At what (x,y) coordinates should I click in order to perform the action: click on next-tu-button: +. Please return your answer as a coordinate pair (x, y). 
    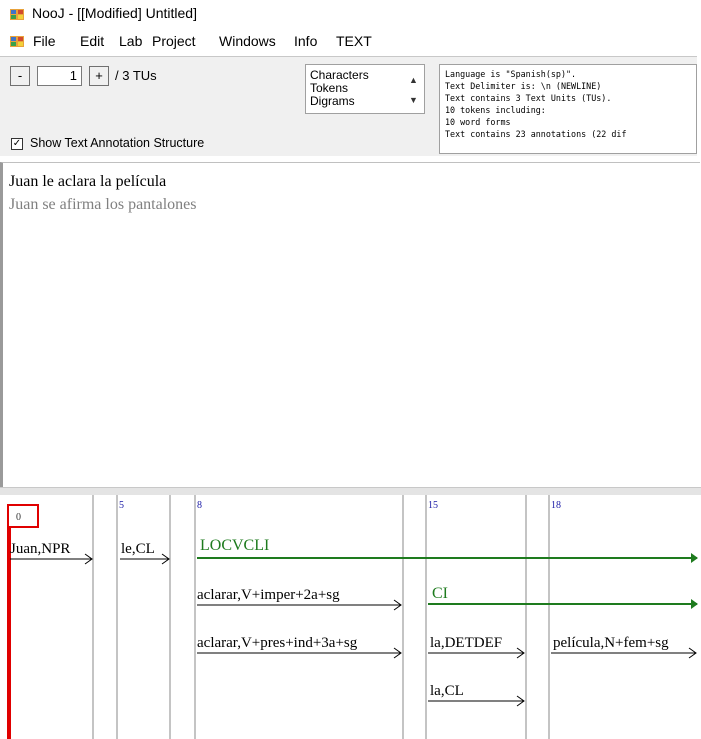
    Looking at the image, I should click on (99, 76).